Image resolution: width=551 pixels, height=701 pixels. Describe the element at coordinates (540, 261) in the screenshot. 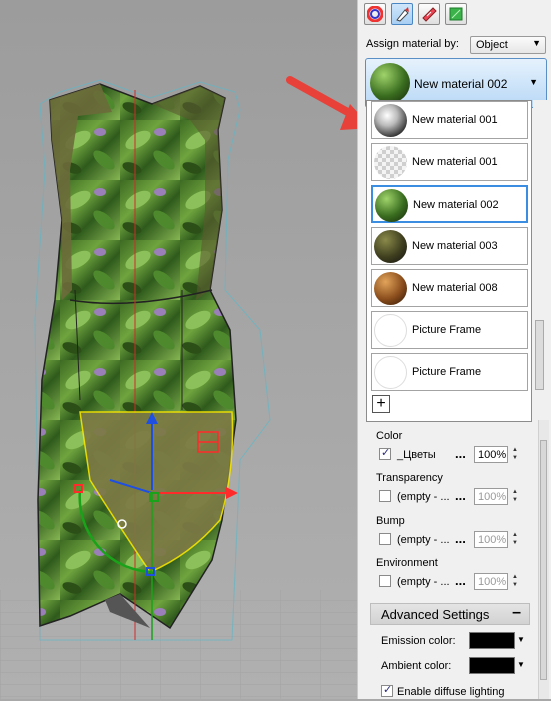

I see `dropdown-scrollbar` at that location.